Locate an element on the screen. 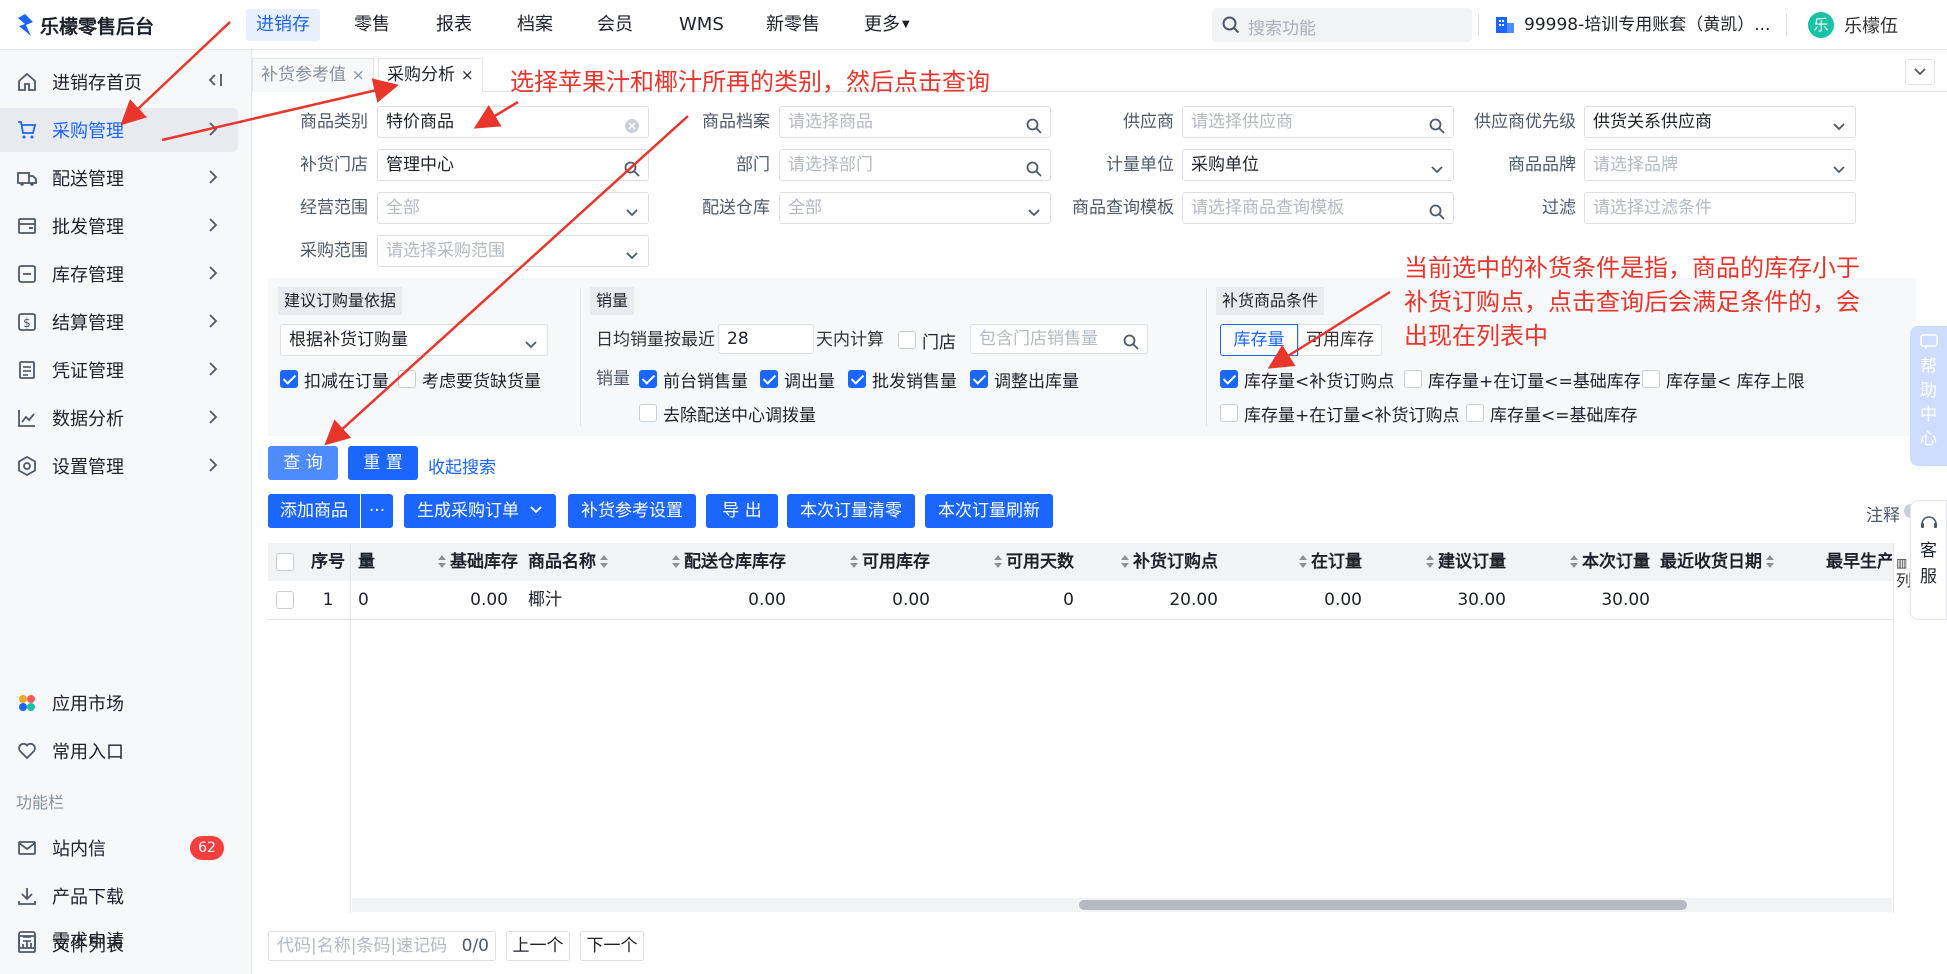  prev-button: 上一个 is located at coordinates (538, 946).